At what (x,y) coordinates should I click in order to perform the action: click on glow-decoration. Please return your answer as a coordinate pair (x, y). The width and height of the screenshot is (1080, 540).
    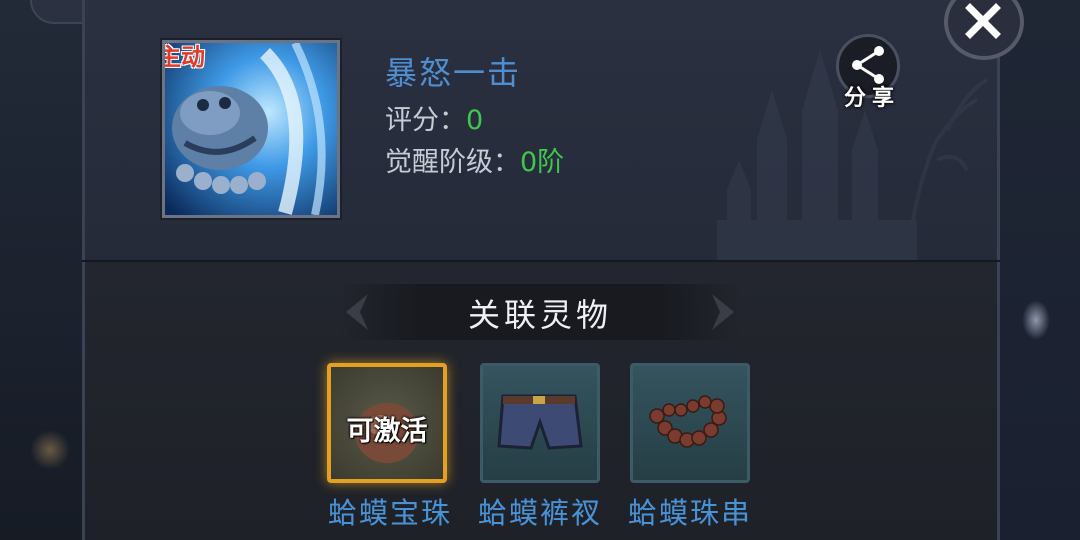
    Looking at the image, I should click on (50, 450).